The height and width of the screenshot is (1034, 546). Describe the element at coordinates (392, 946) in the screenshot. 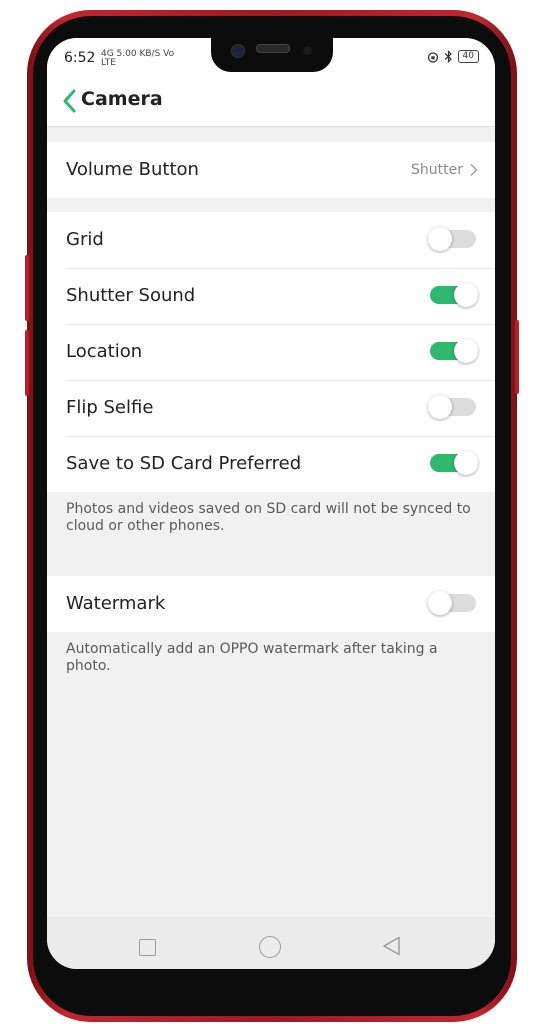

I see `nav-back-icon` at that location.